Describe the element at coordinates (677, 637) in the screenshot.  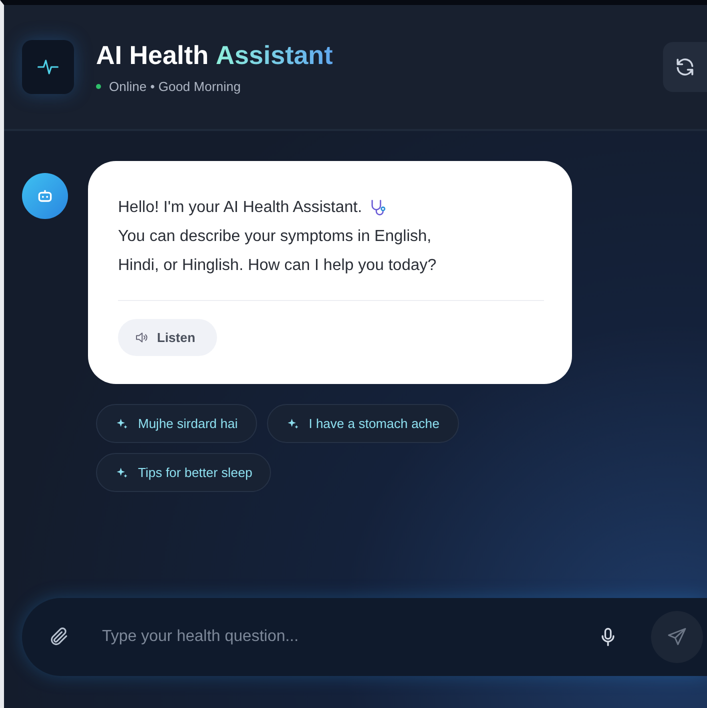
I see `send-icon` at that location.